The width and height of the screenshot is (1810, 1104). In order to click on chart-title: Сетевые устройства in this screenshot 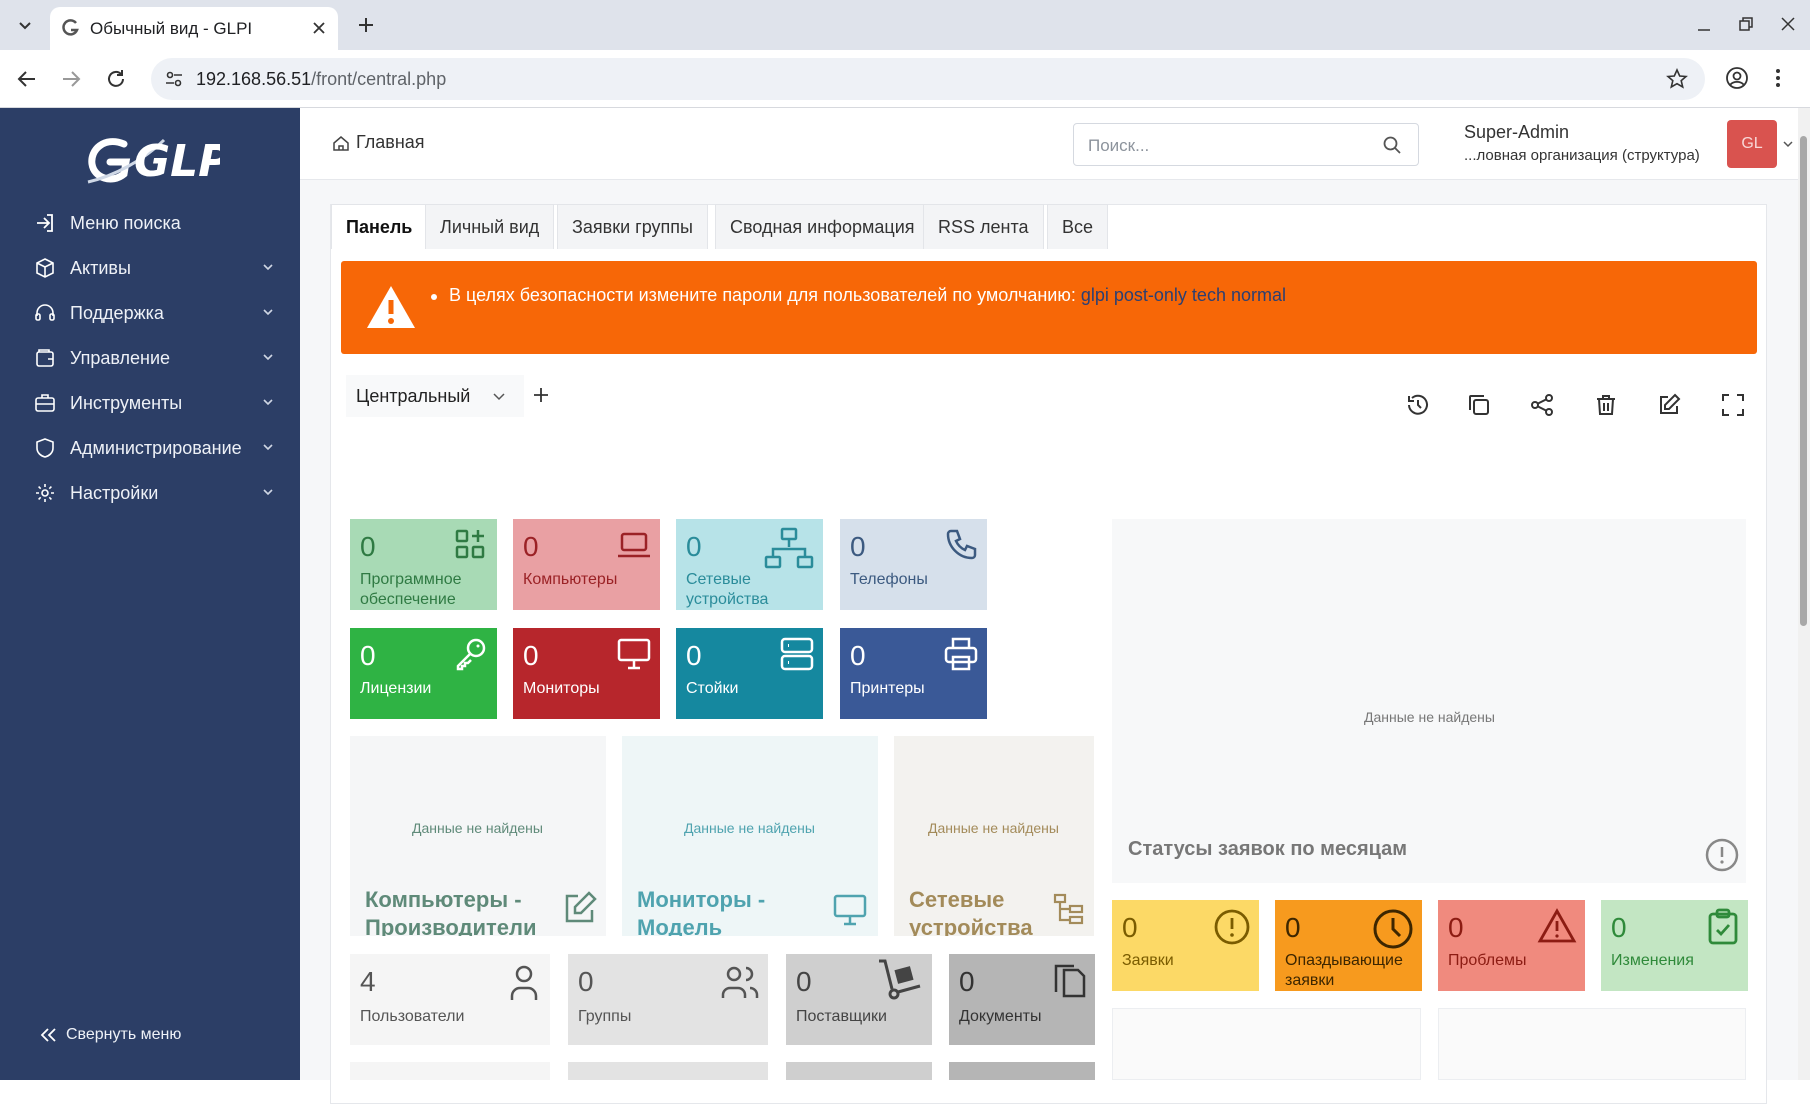, I will do `click(971, 911)`.